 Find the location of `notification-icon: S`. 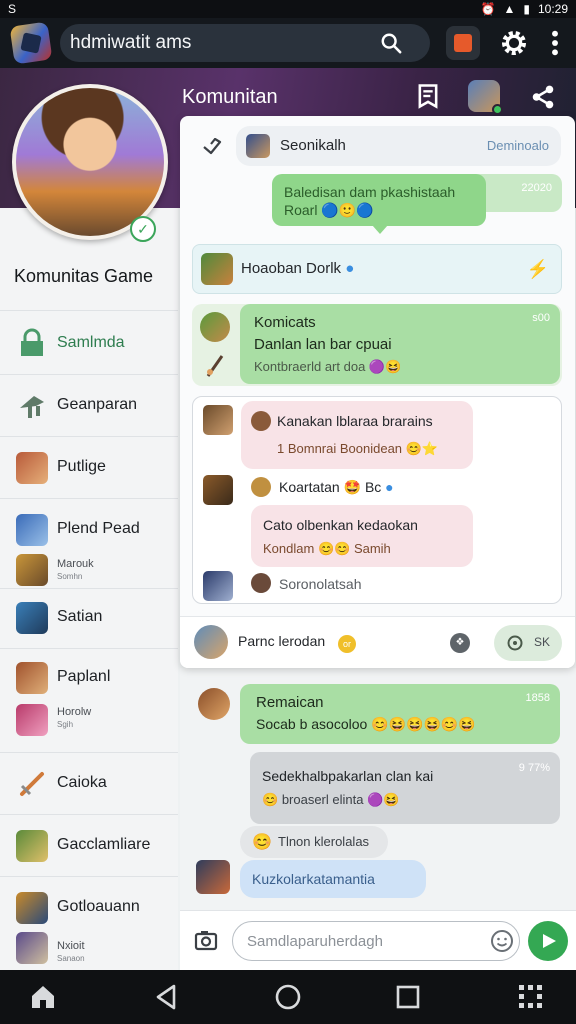

notification-icon: S is located at coordinates (12, 9).